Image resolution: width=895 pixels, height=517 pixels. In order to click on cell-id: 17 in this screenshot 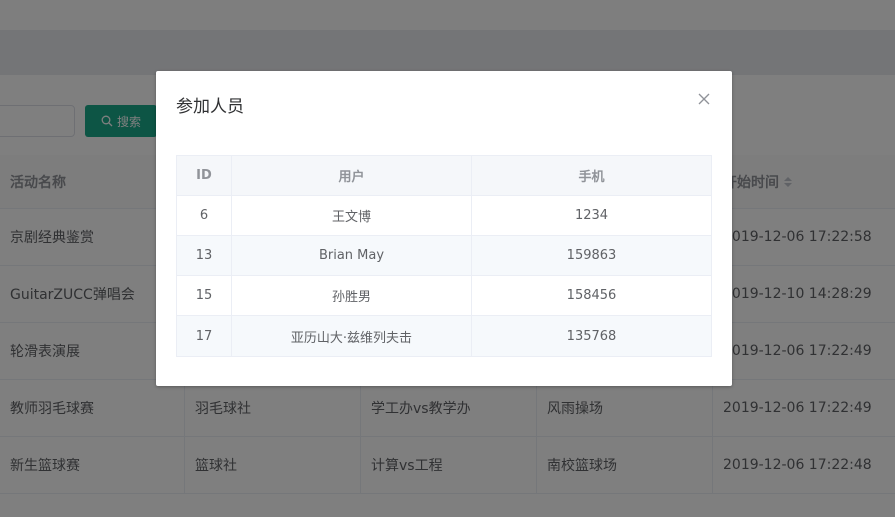, I will do `click(204, 336)`.